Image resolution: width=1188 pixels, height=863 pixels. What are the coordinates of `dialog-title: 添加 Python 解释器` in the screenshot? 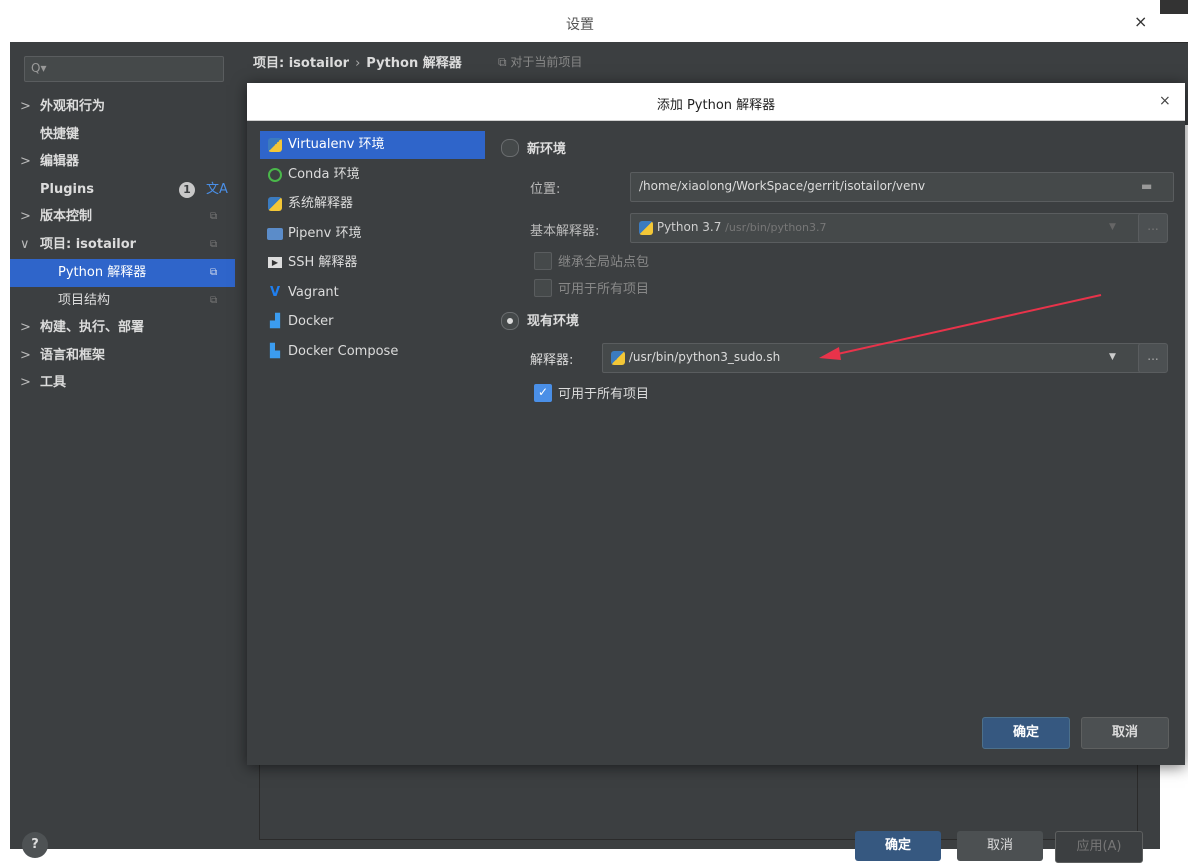 It's located at (716, 105).